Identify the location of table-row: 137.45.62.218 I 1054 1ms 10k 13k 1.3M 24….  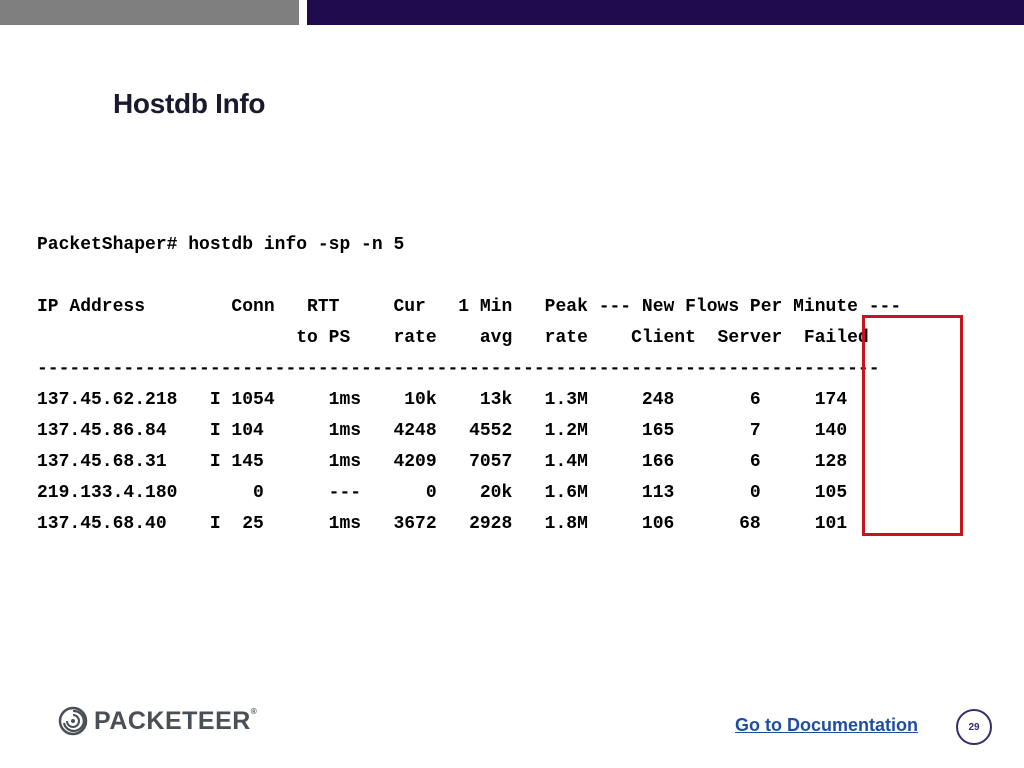
(442, 400).